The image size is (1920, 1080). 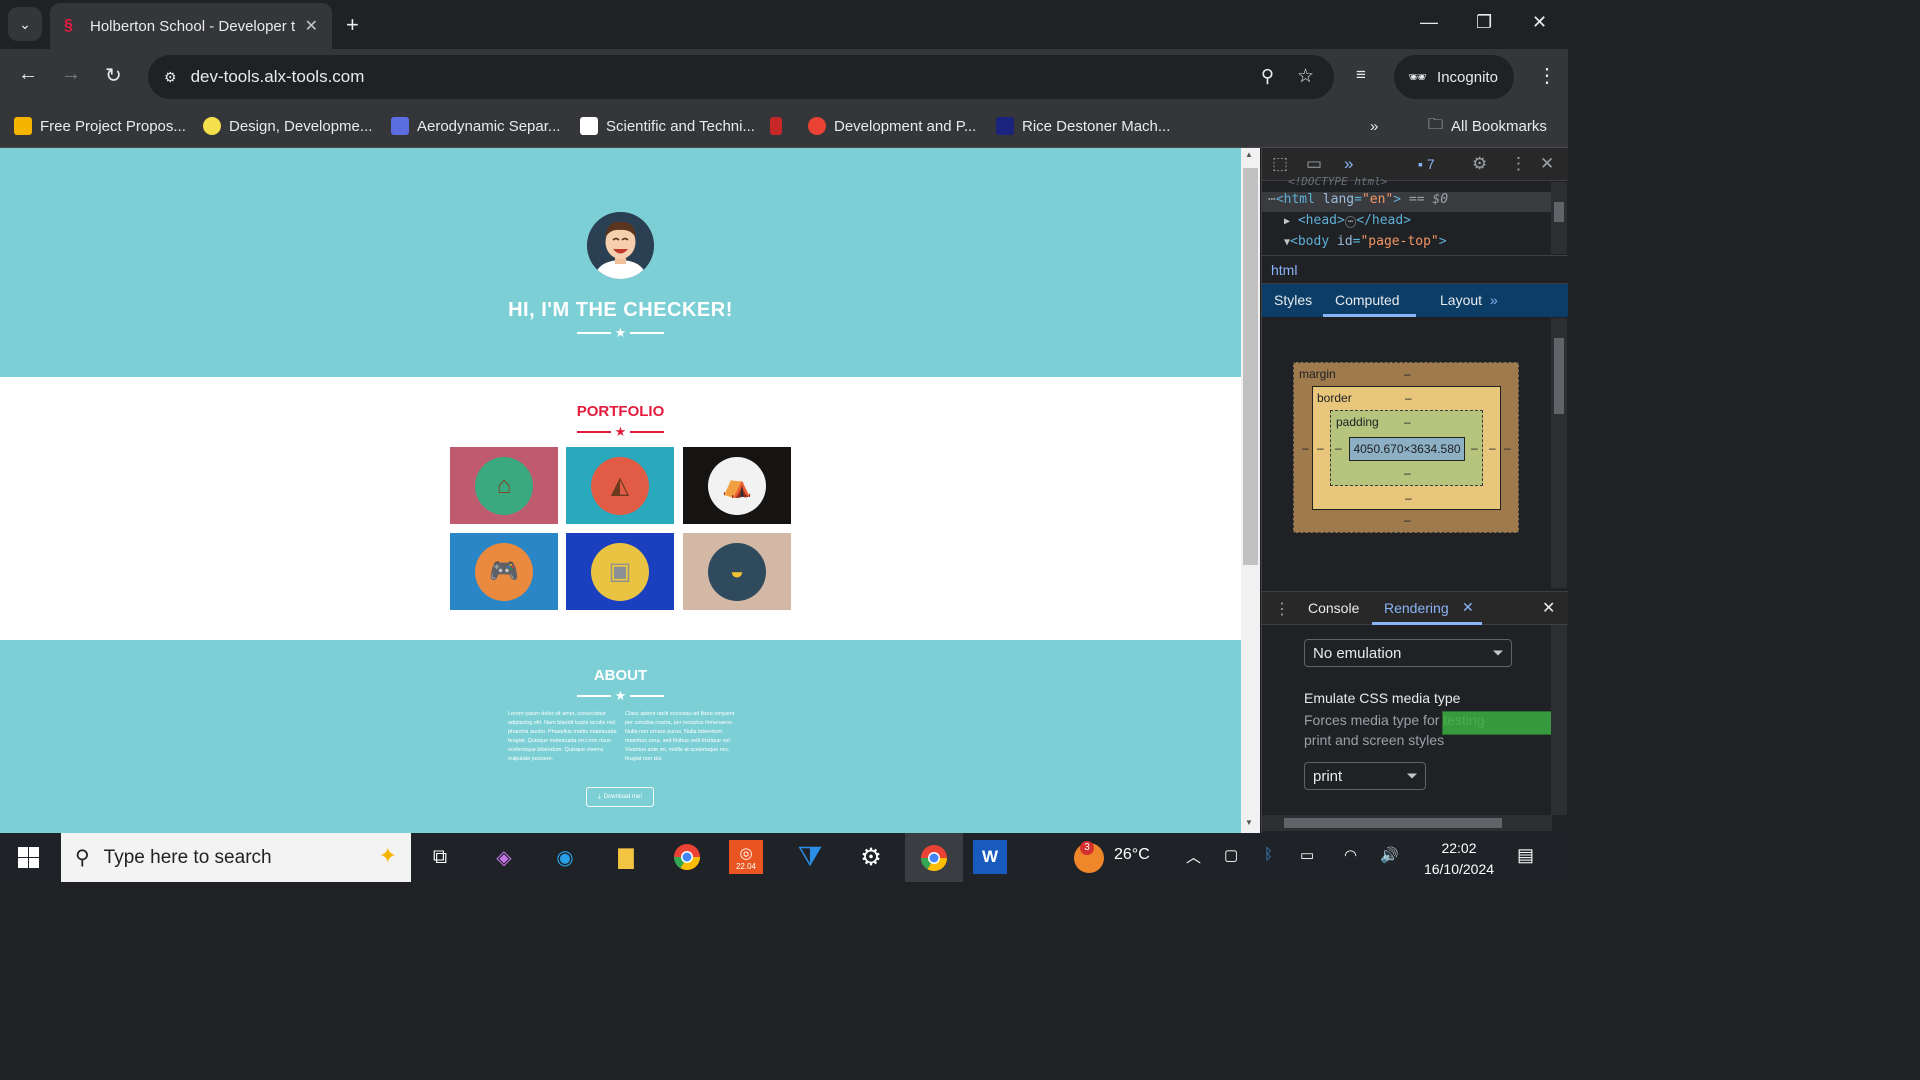 I want to click on more-tabs-icon: », so click(x=1494, y=300).